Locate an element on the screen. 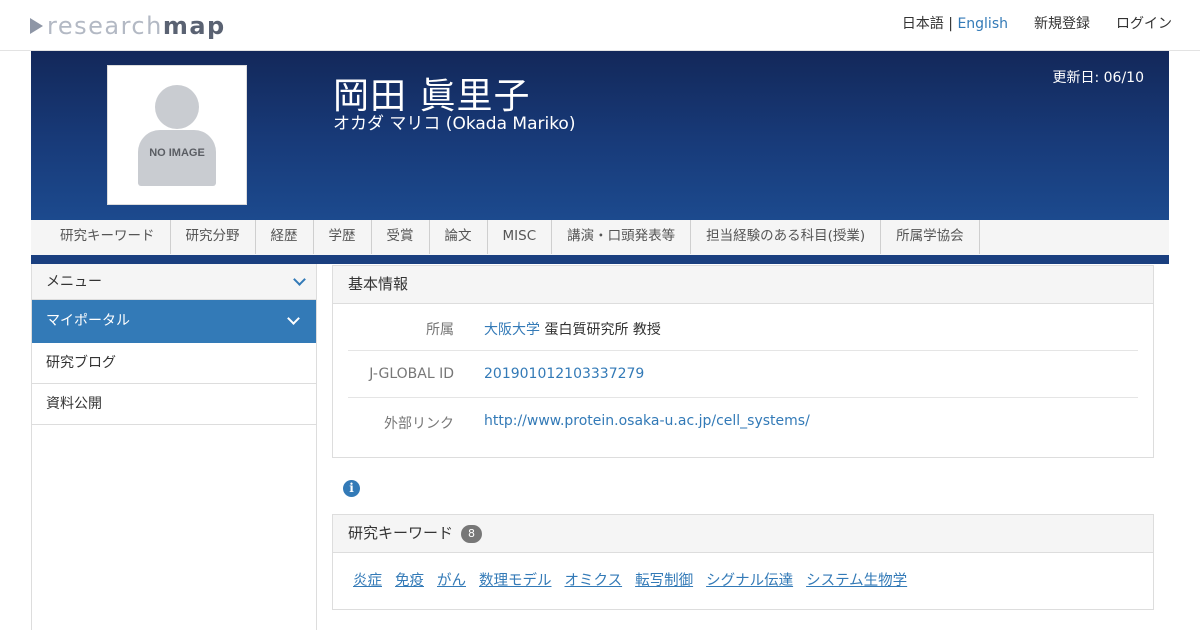 The height and width of the screenshot is (630, 1200). login-link: ログイン is located at coordinates (1144, 23).